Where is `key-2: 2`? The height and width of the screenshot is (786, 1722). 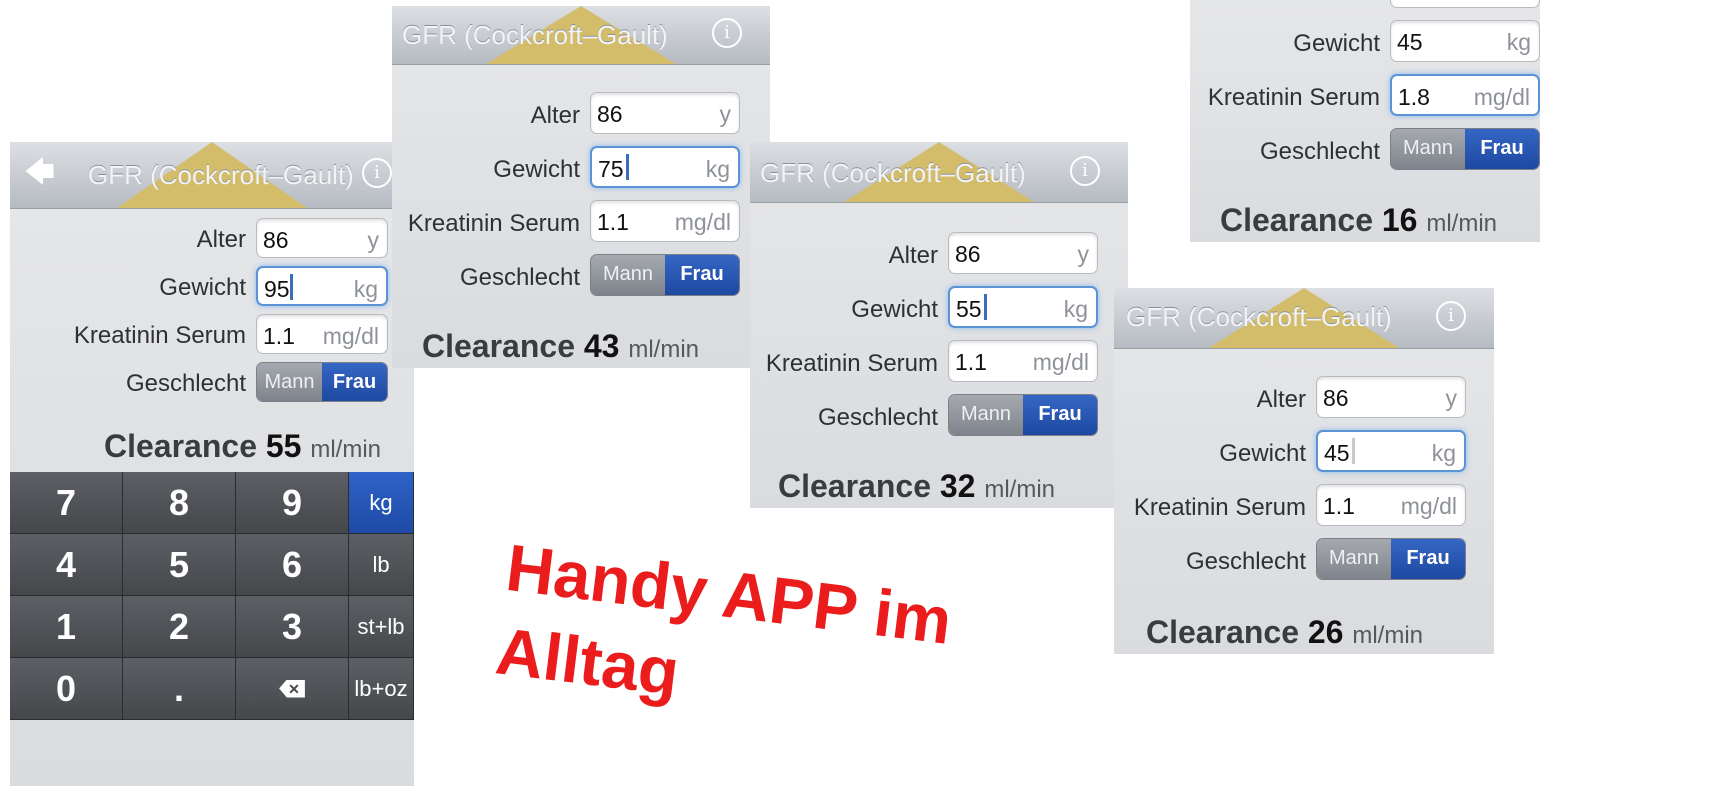
key-2: 2 is located at coordinates (179, 627).